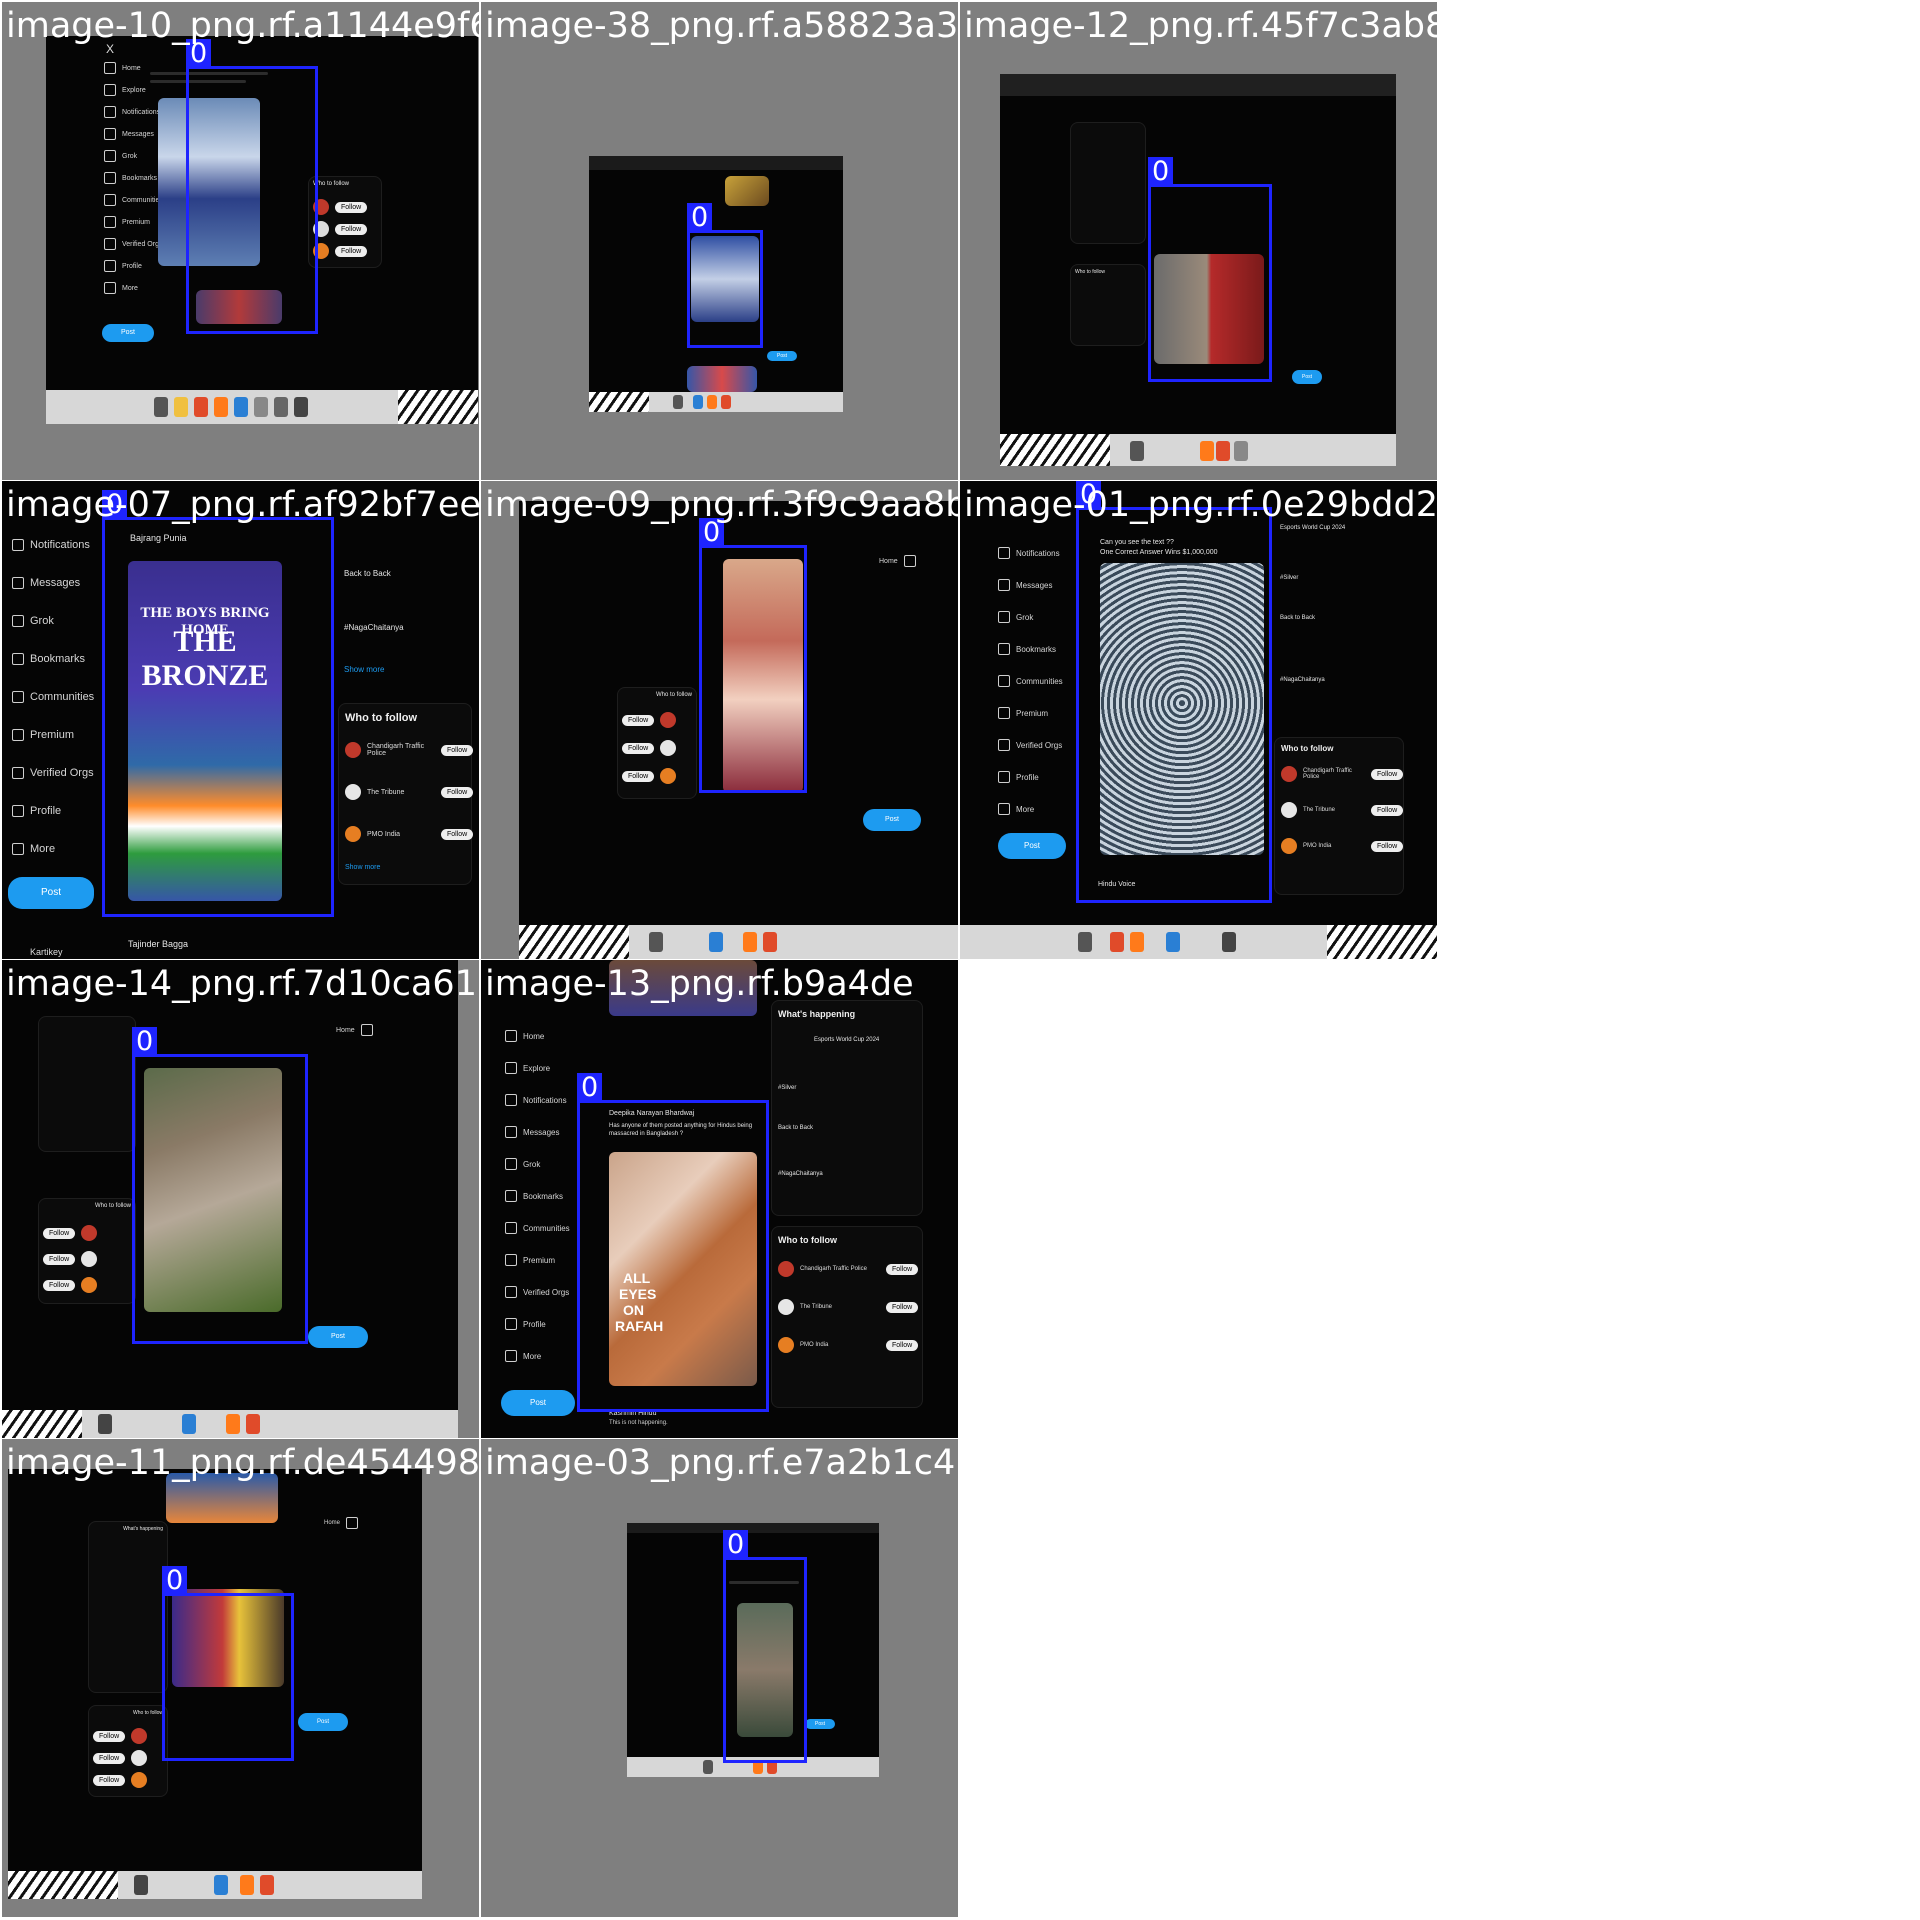  I want to click on esports-label: Esports World Cup 2024, so click(846, 1040).